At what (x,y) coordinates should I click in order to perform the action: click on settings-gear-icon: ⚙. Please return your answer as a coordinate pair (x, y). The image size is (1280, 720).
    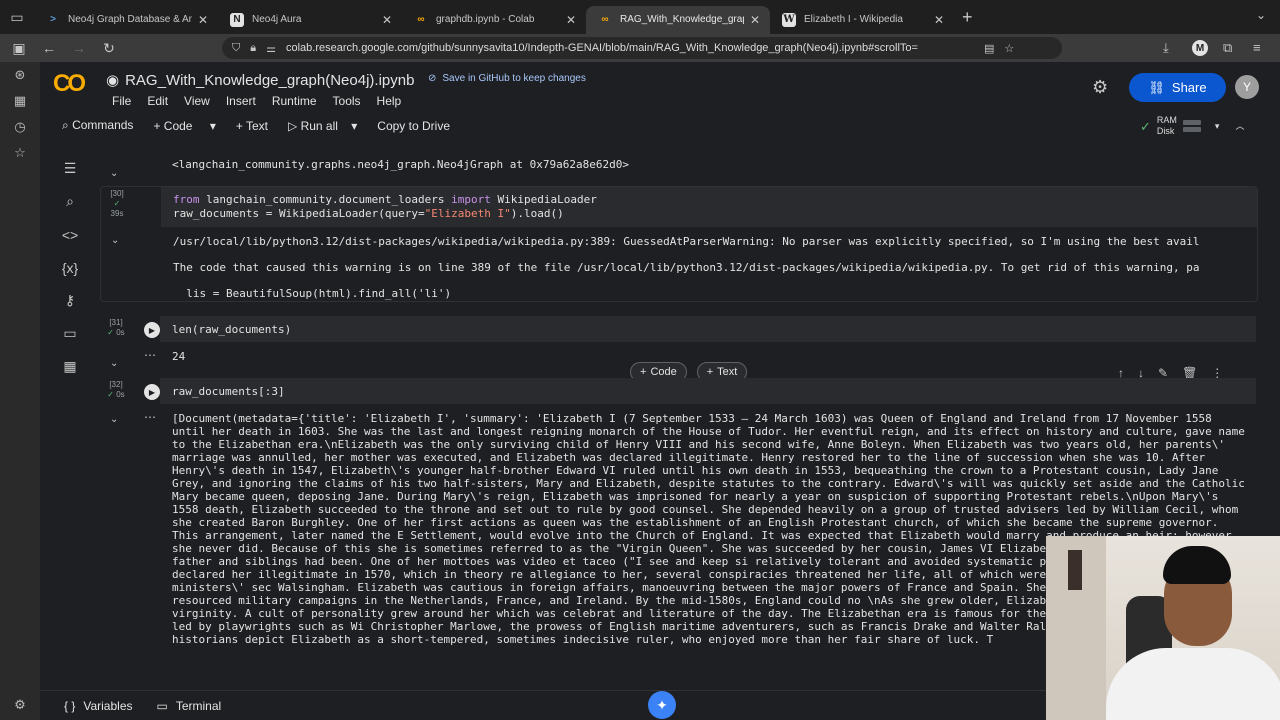
    Looking at the image, I should click on (1100, 87).